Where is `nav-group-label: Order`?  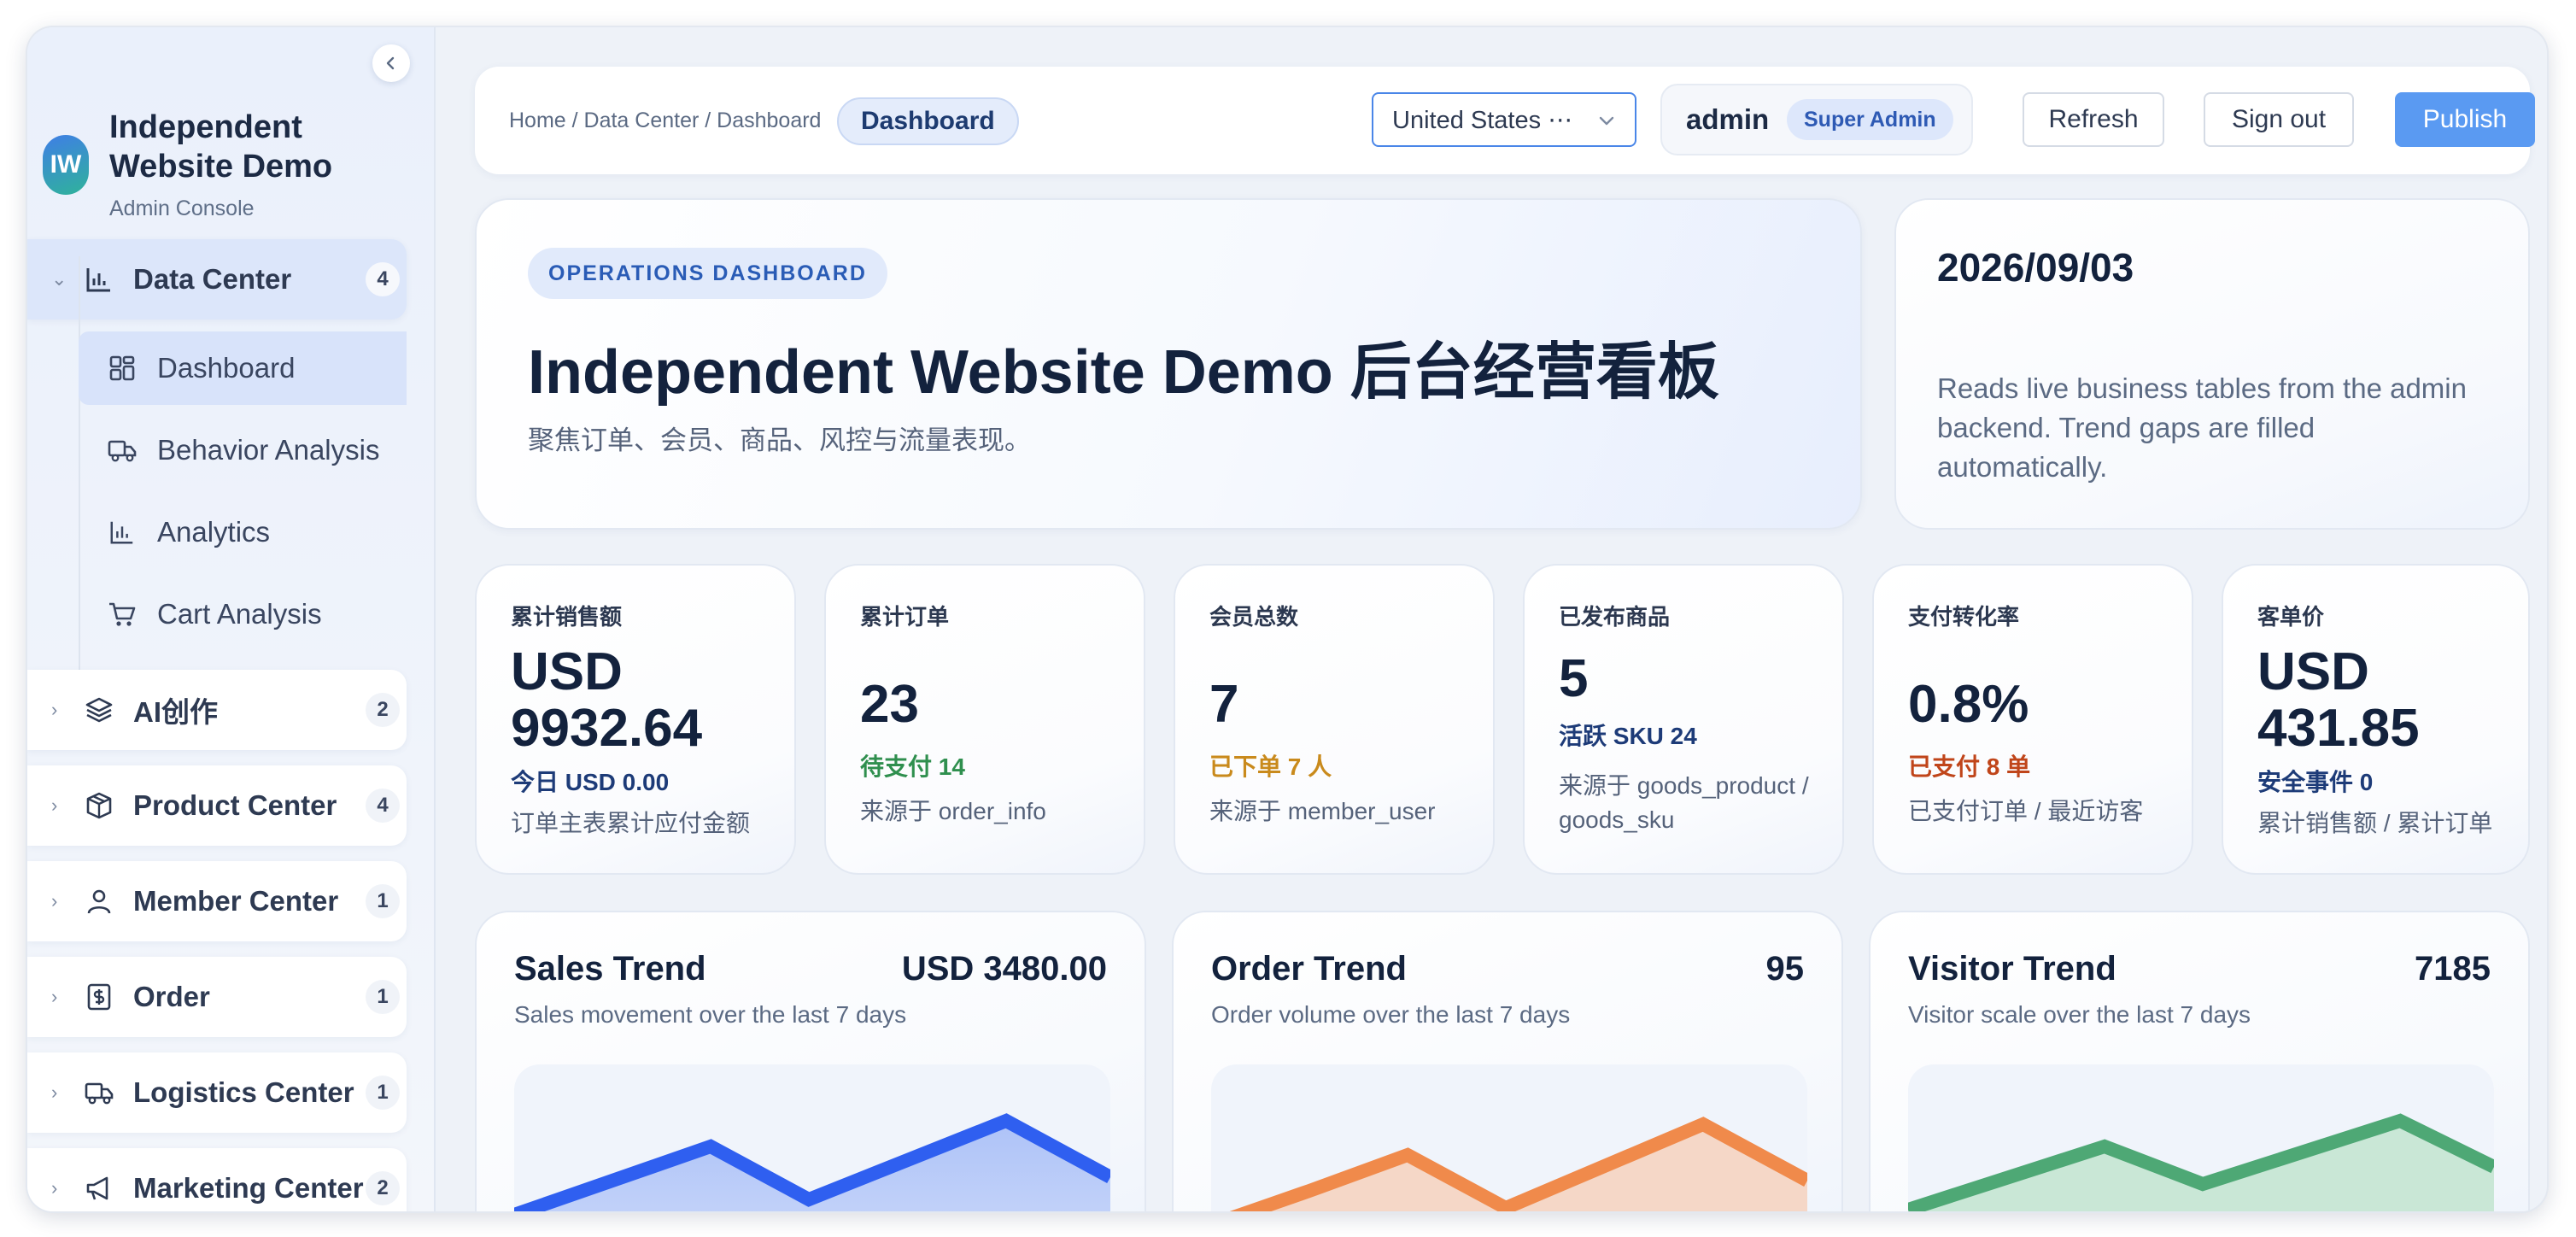 nav-group-label: Order is located at coordinates (171, 997).